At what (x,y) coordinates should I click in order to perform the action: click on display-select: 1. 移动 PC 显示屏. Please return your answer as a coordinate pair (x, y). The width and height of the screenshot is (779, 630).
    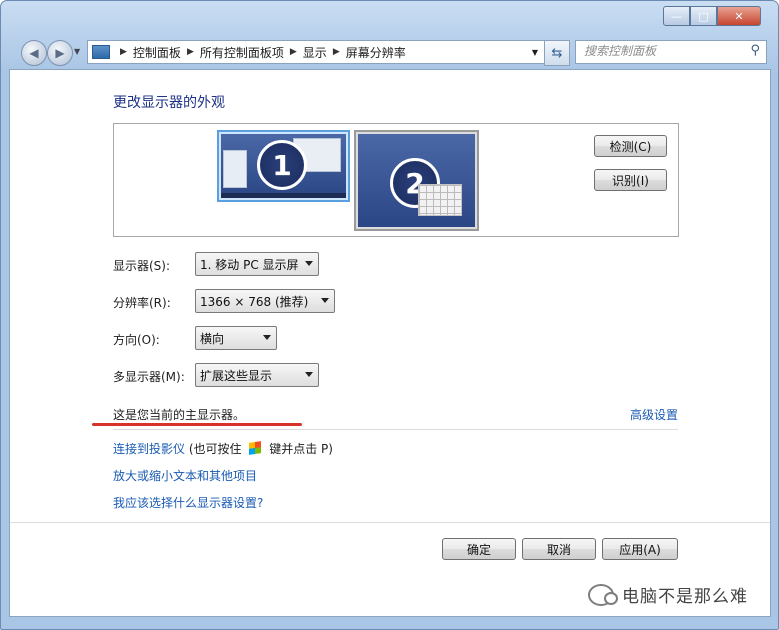
    Looking at the image, I should click on (257, 264).